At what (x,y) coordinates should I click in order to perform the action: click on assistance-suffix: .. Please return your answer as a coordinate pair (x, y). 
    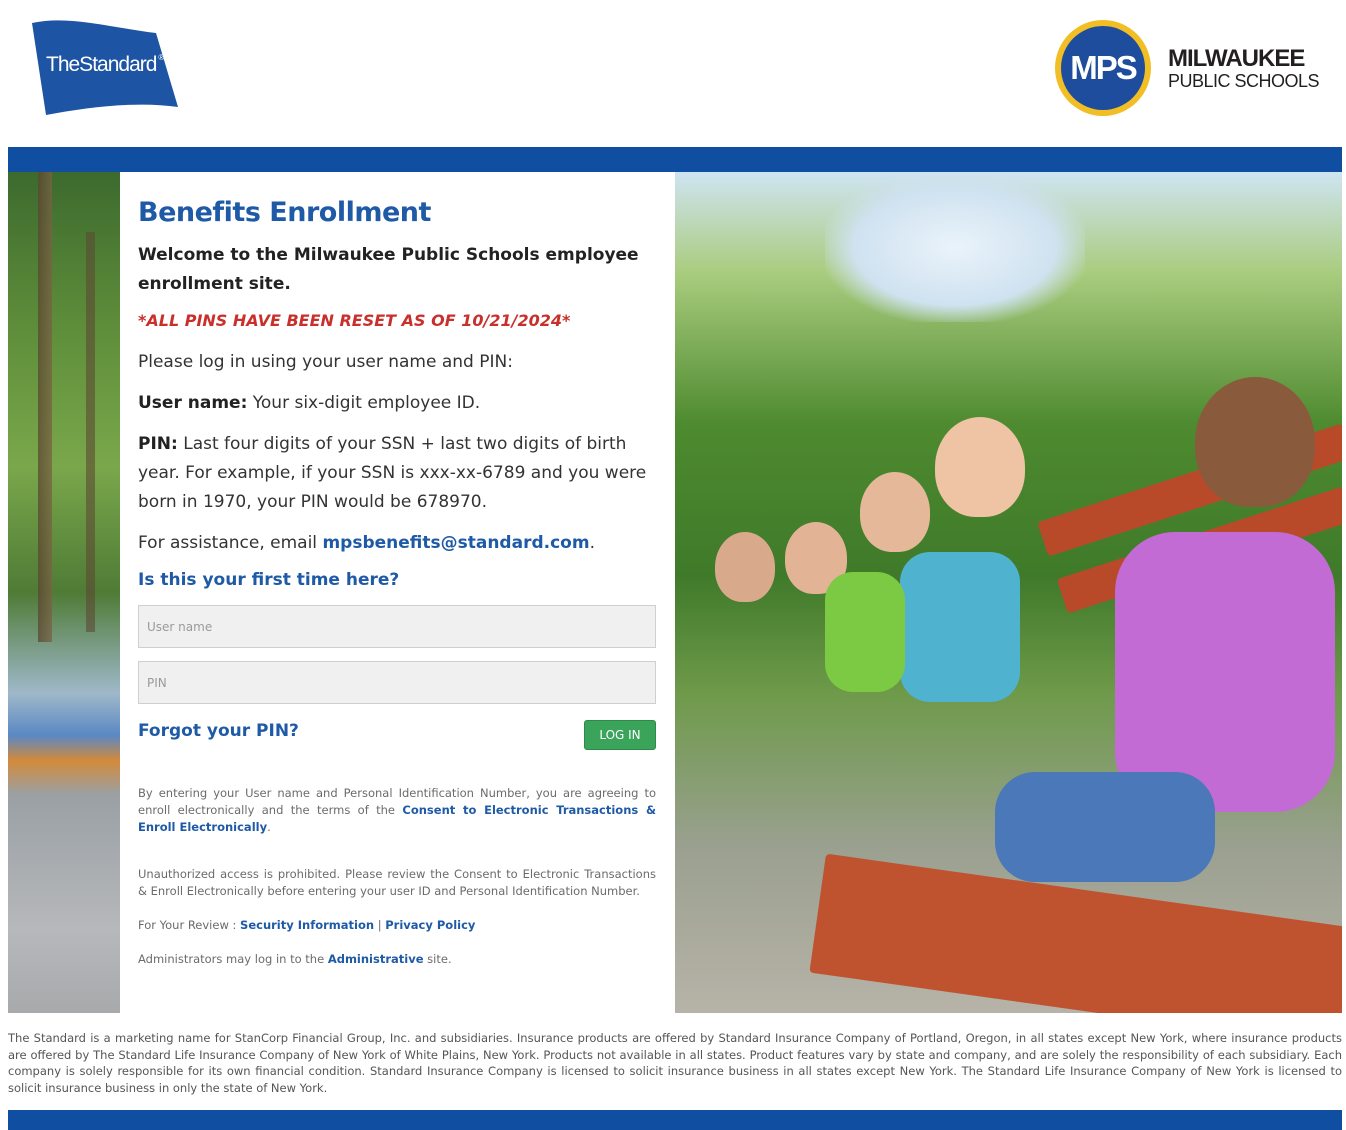
    Looking at the image, I should click on (592, 543).